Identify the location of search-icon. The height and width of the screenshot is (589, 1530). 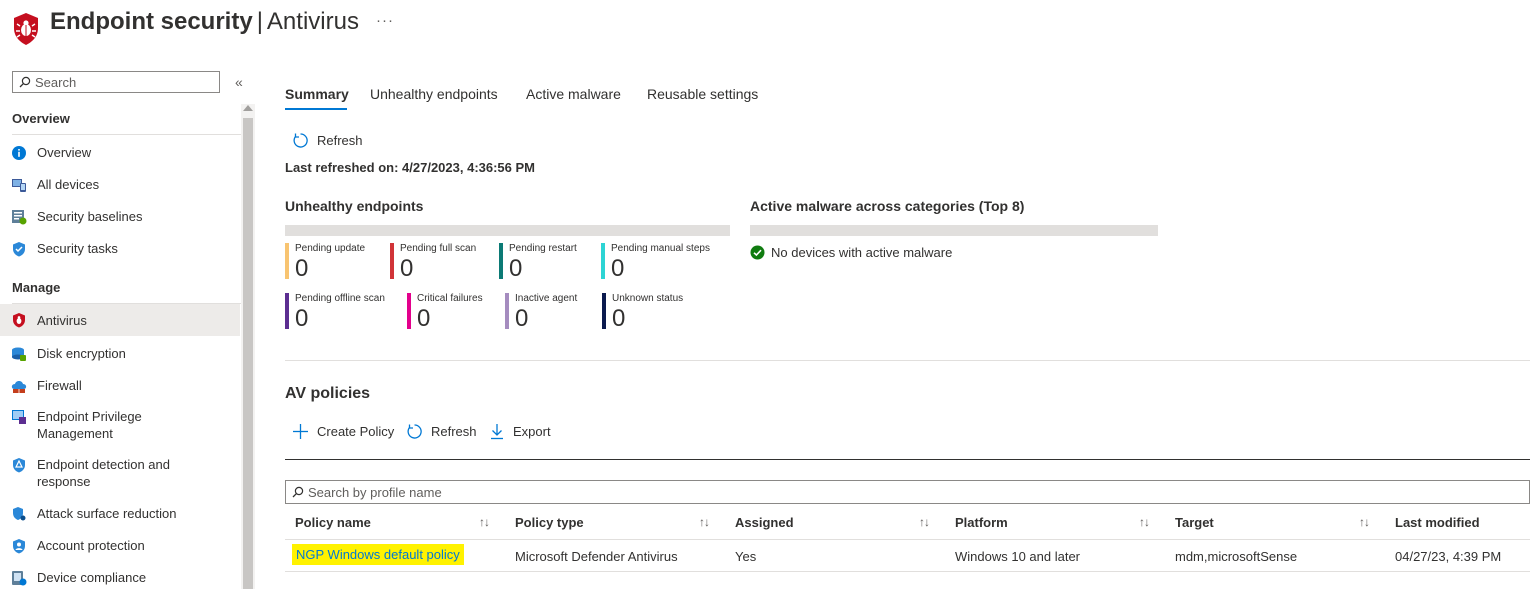
(25, 82).